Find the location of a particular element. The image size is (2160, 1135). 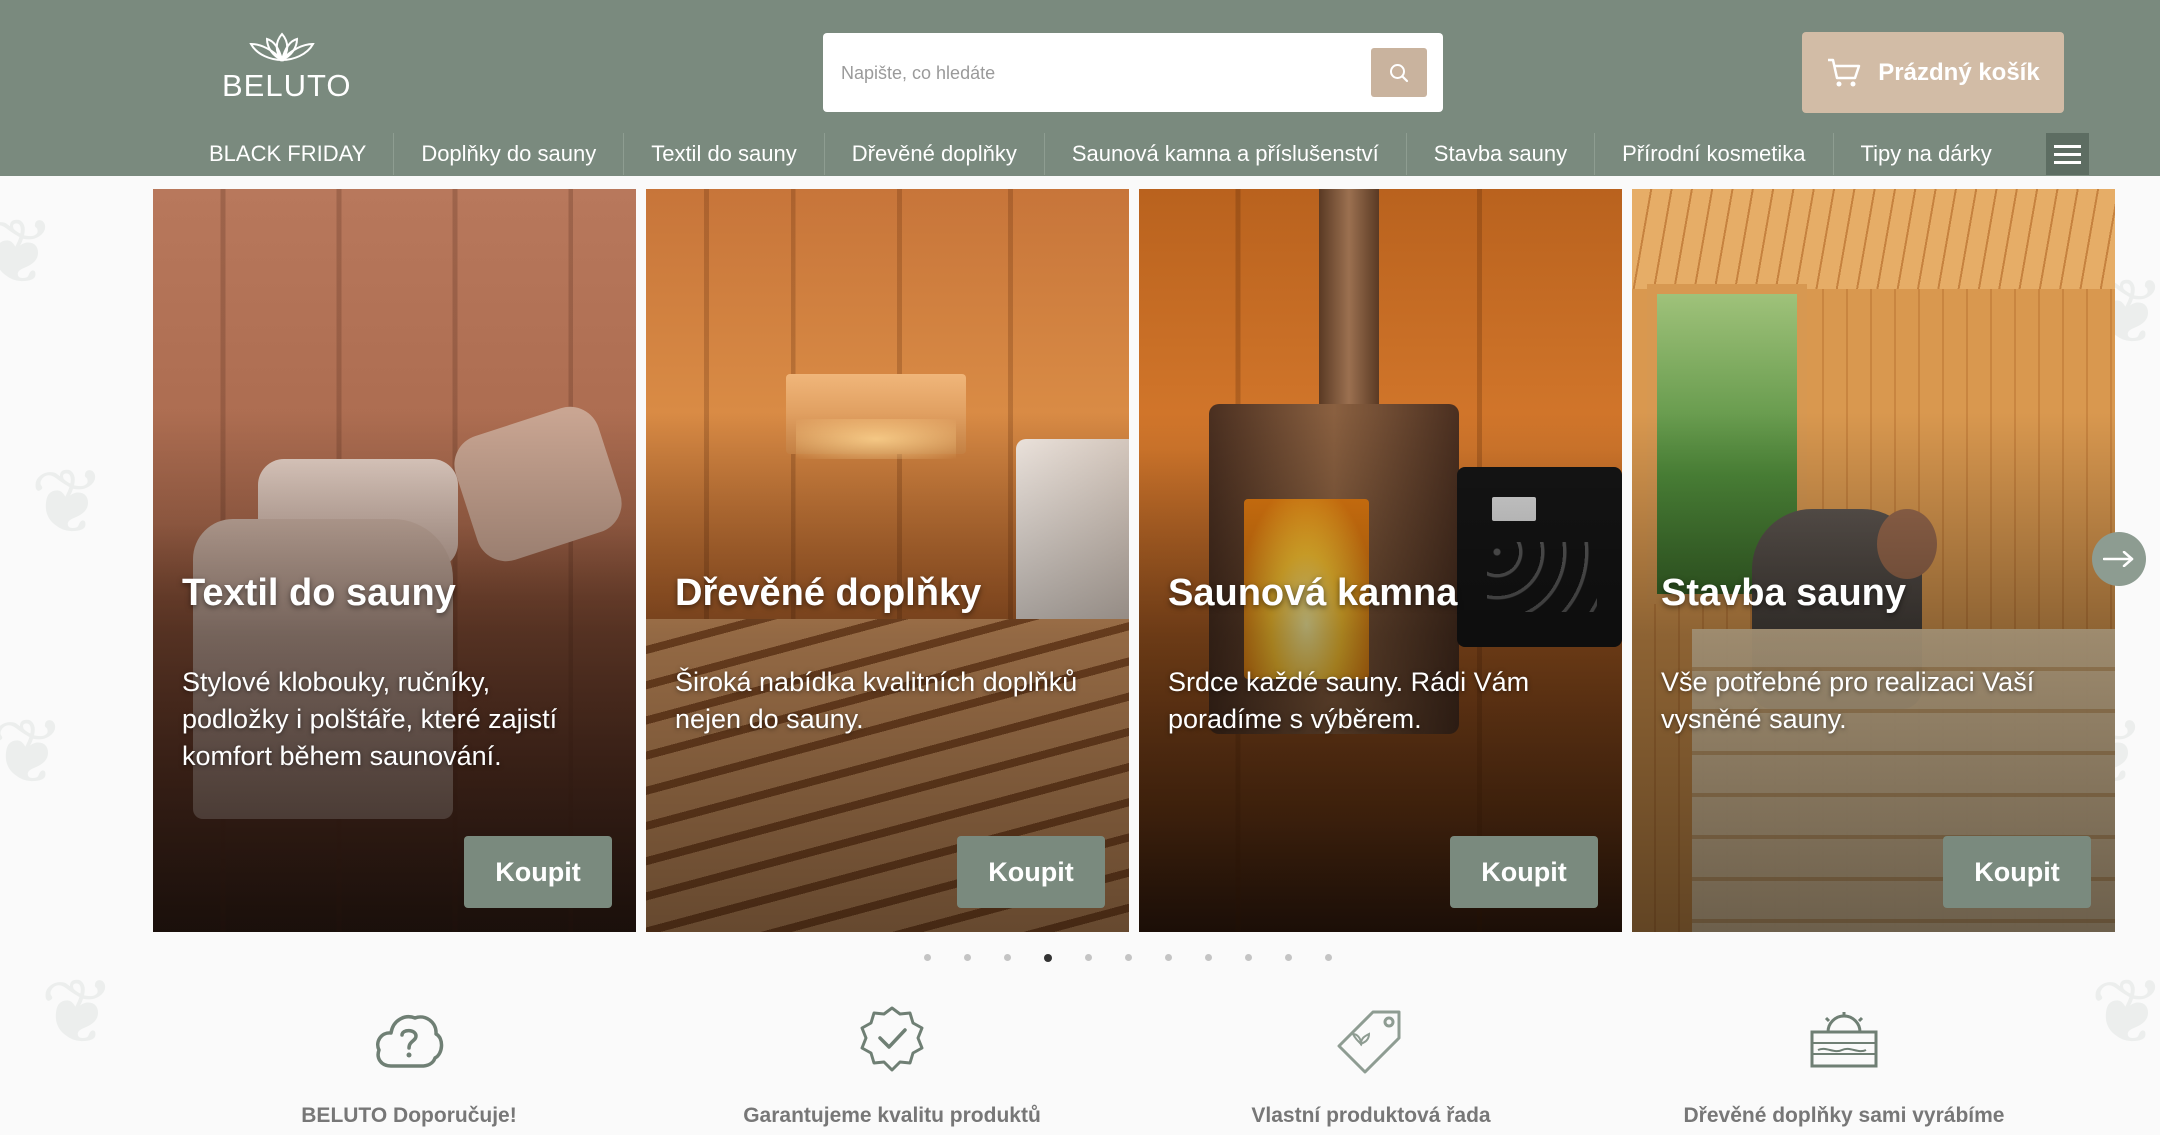

nav-item-sauna-accessories: Doplňky do sauny is located at coordinates (509, 154).